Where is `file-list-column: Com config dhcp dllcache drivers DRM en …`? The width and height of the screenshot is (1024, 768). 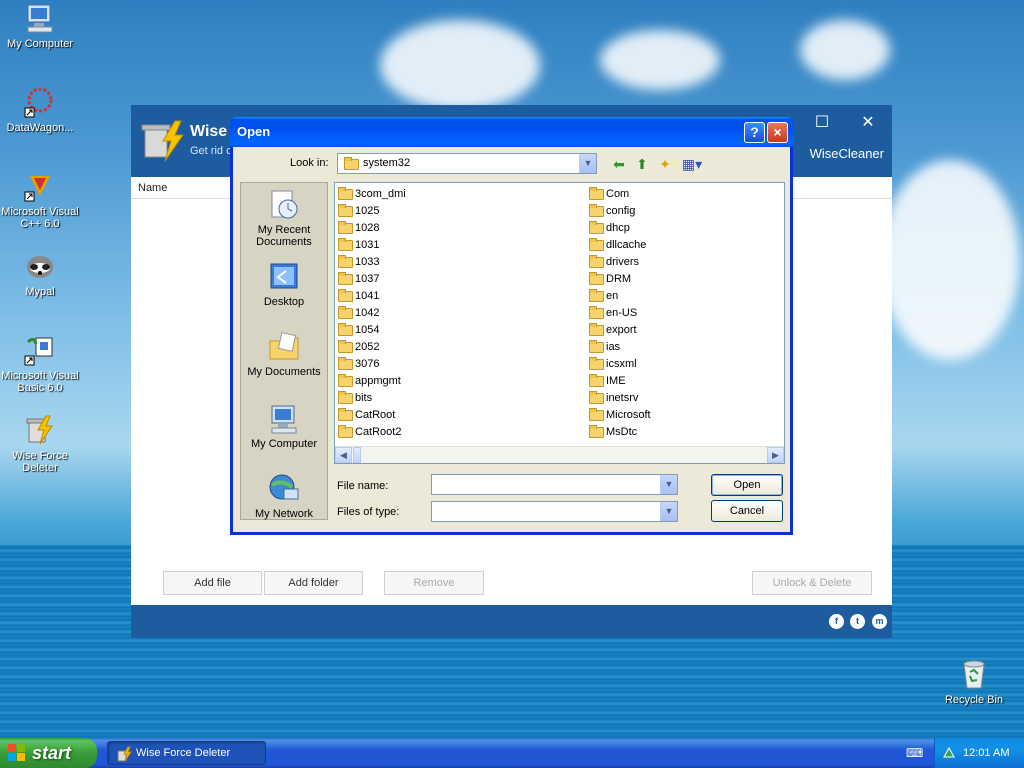
file-list-column: Com config dhcp dllcache drivers DRM en … is located at coordinates (620, 313).